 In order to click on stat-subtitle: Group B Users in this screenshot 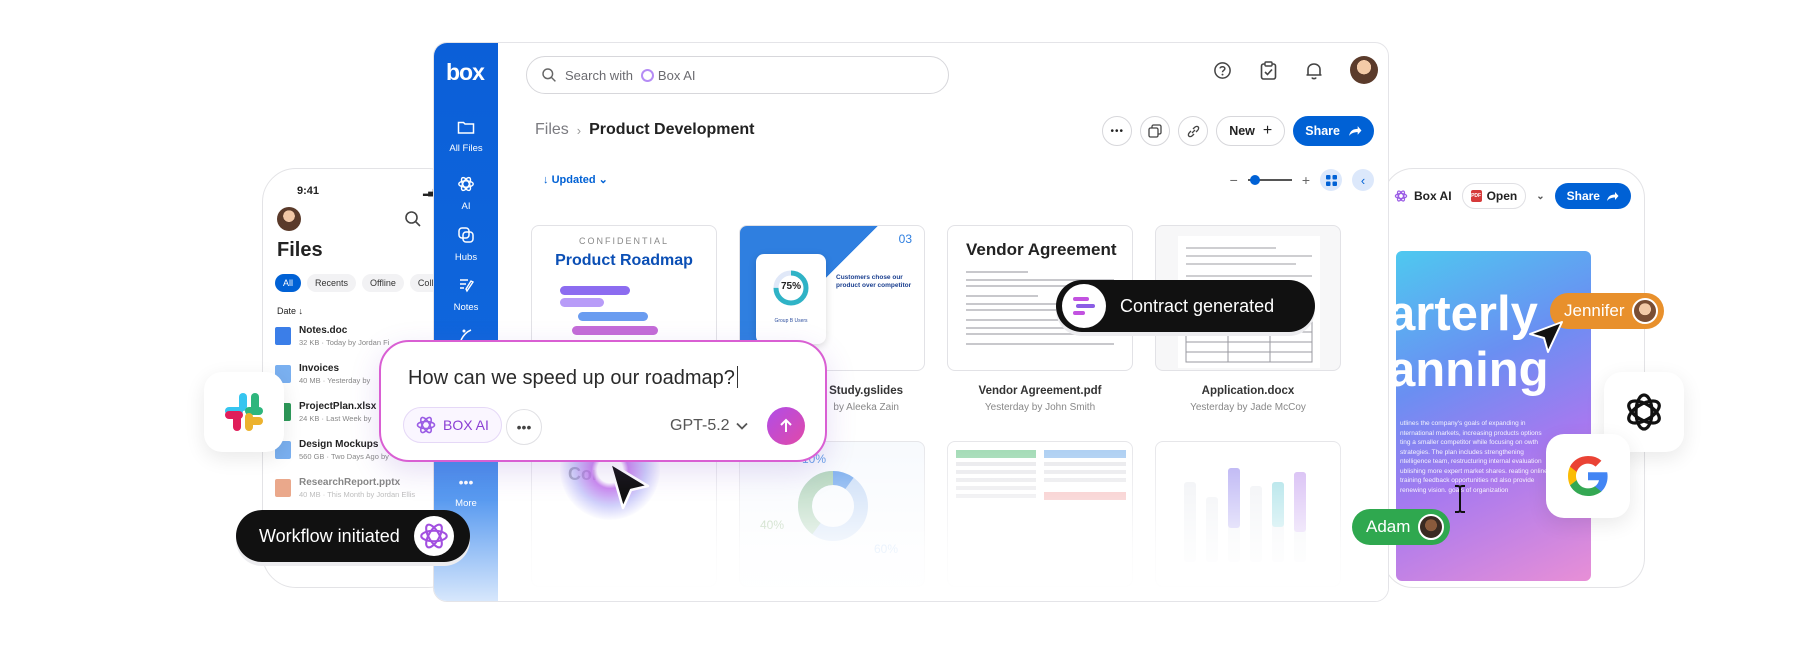, I will do `click(791, 321)`.